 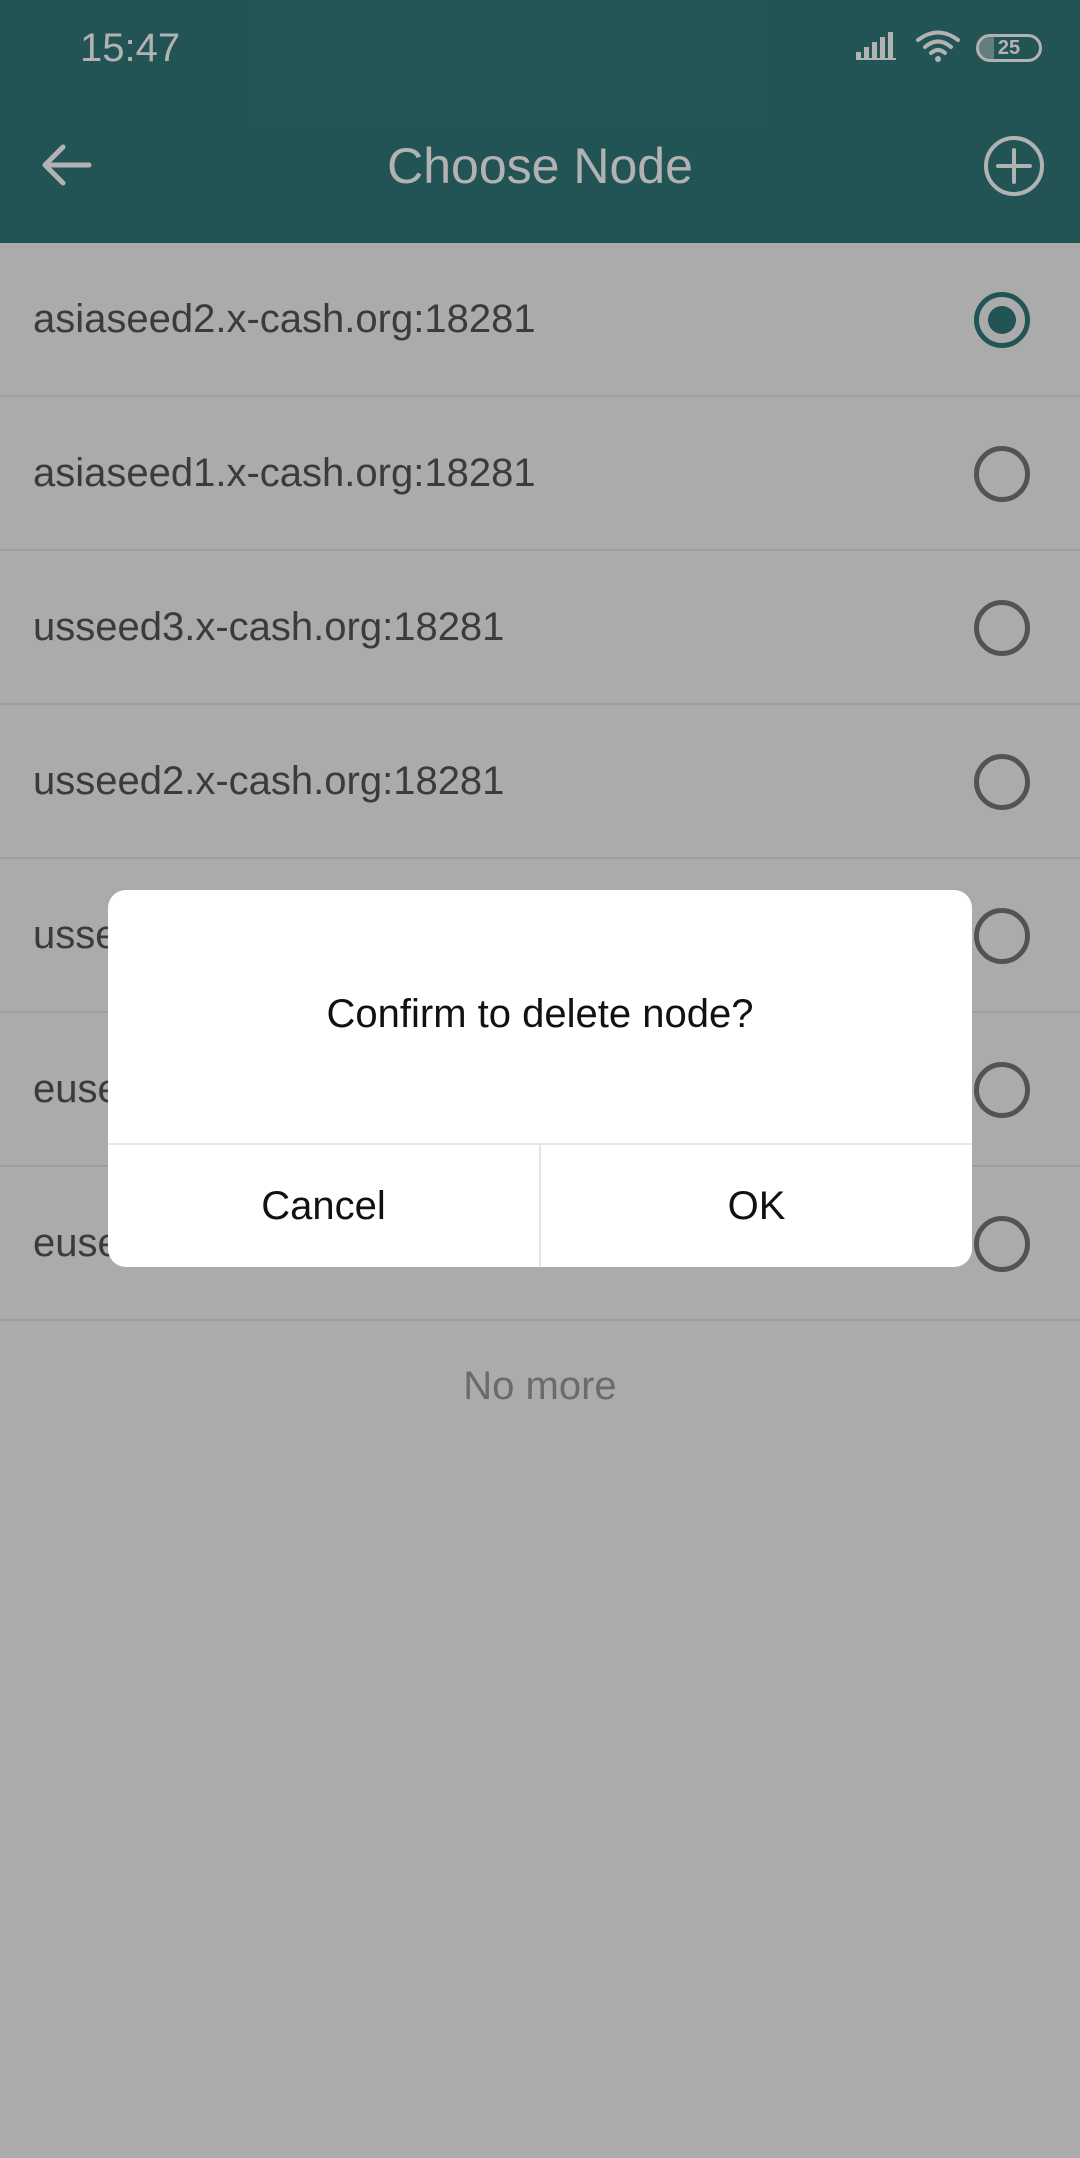 I want to click on confirm-delete-dialog: Confirm to delete node? Cancel OK, so click(x=540, y=1078).